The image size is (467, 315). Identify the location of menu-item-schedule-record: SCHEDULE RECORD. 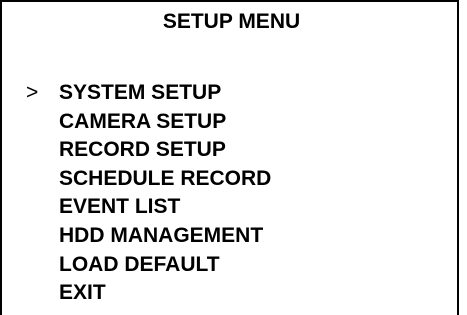
(231, 179).